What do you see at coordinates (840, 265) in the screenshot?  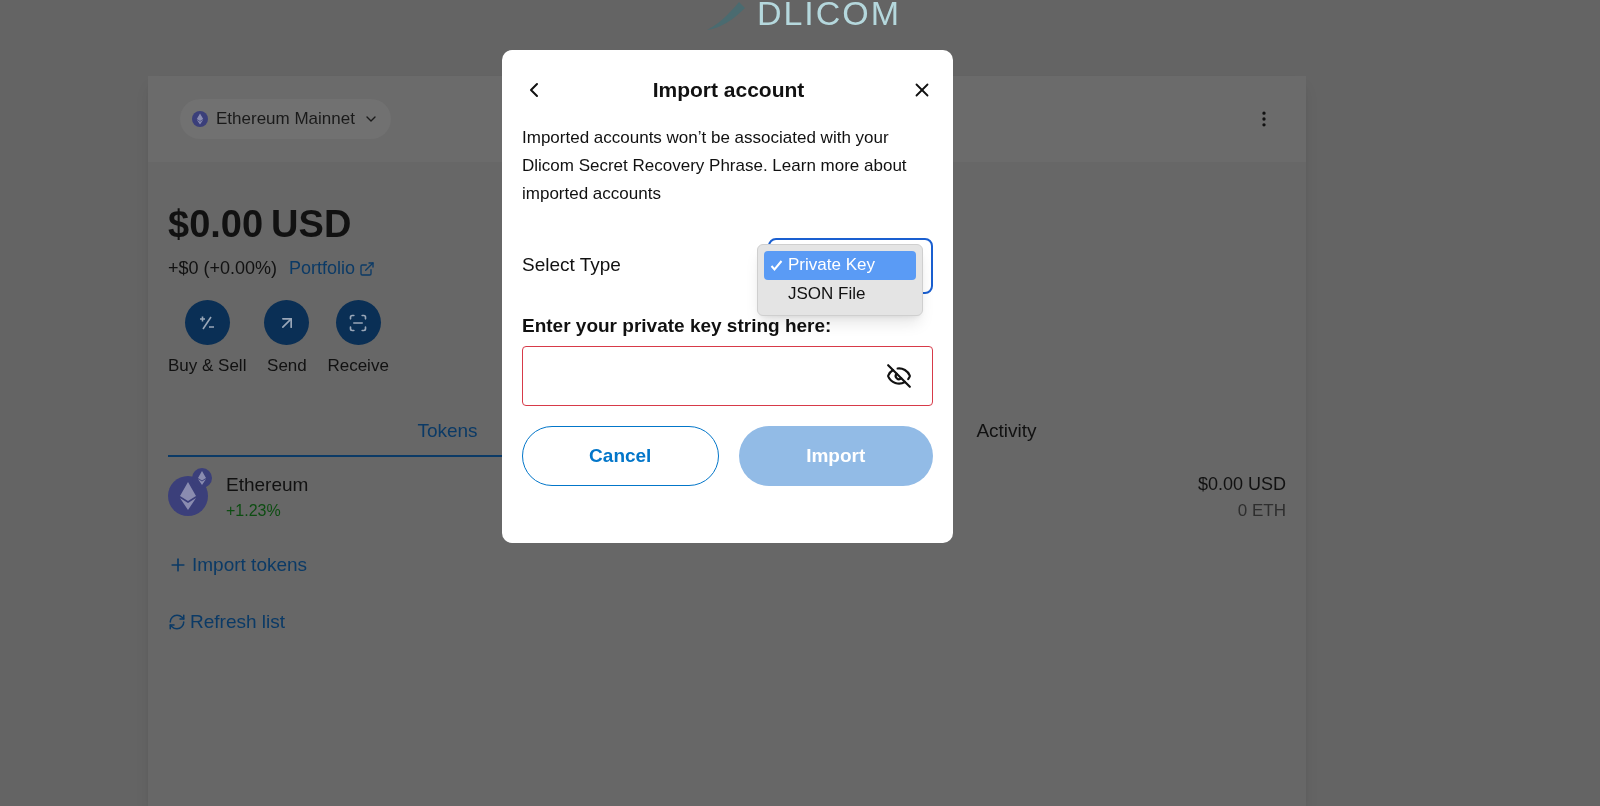 I see `dropdown-option: Private Key` at bounding box center [840, 265].